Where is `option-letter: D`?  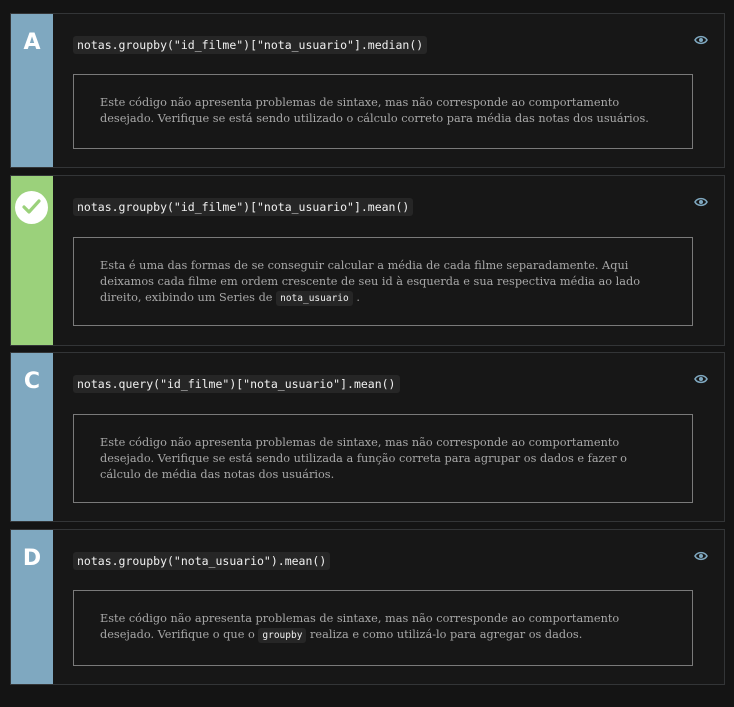
option-letter: D is located at coordinates (32, 558).